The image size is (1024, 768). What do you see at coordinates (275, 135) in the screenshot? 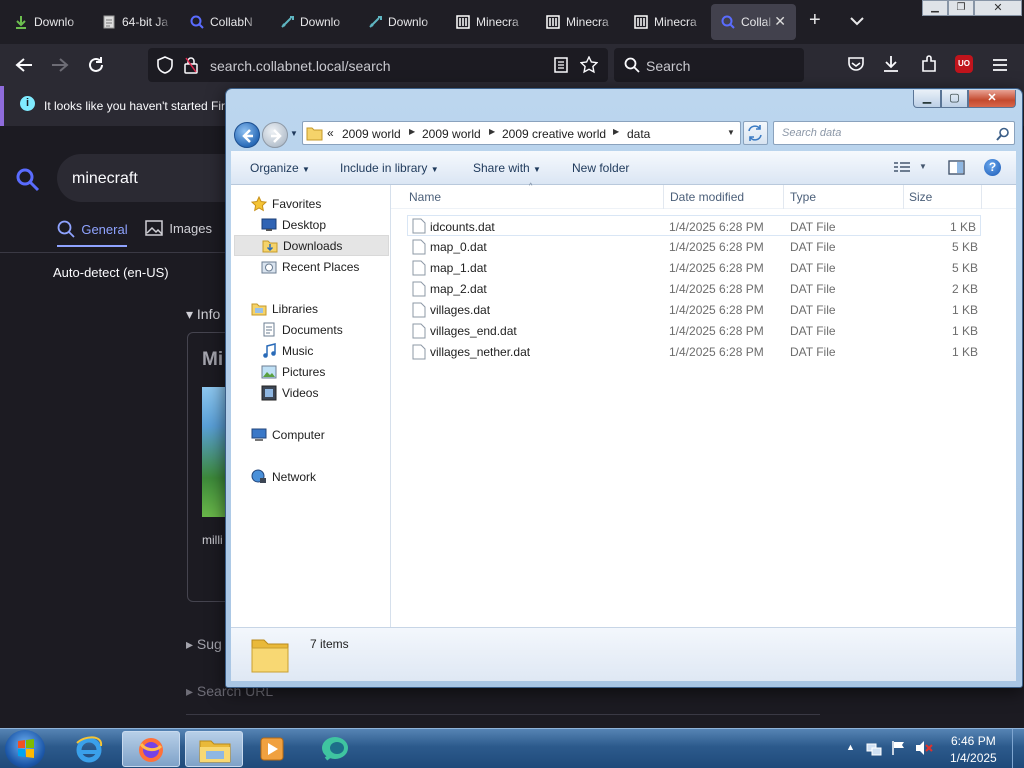
I see `explorer-forward-button` at bounding box center [275, 135].